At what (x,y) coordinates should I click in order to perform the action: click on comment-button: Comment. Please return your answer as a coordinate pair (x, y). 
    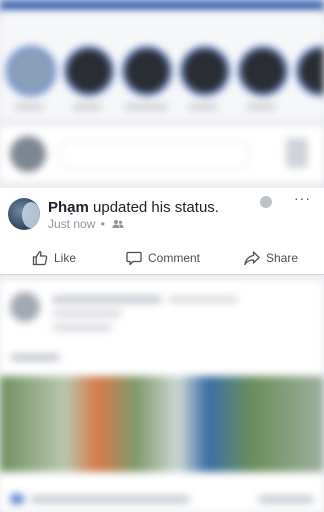
    Looking at the image, I should click on (163, 258).